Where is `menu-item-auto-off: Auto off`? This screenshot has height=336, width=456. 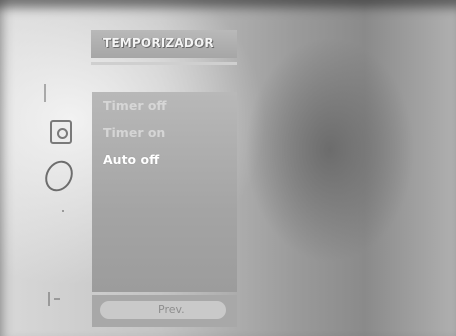 menu-item-auto-off: Auto off is located at coordinates (135, 165).